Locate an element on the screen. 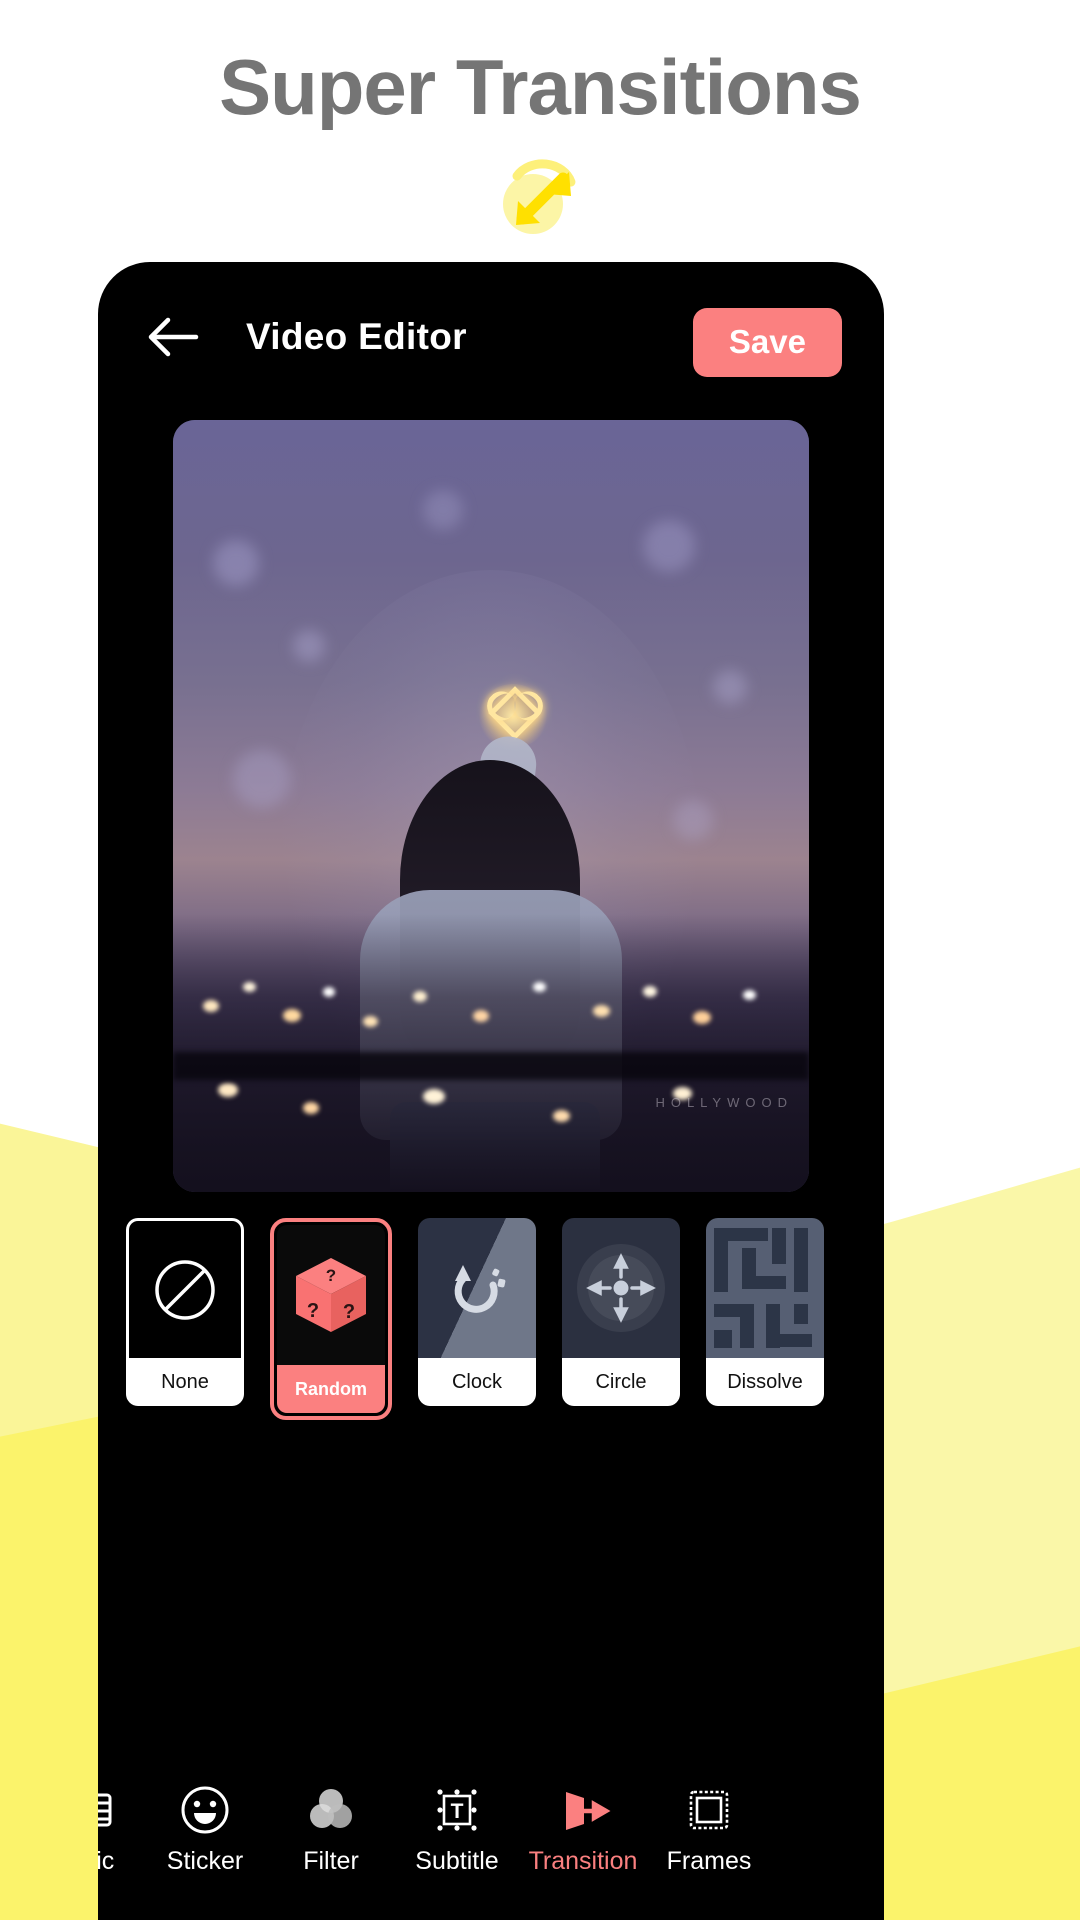  nav-item-frames: Frames is located at coordinates (709, 1827).